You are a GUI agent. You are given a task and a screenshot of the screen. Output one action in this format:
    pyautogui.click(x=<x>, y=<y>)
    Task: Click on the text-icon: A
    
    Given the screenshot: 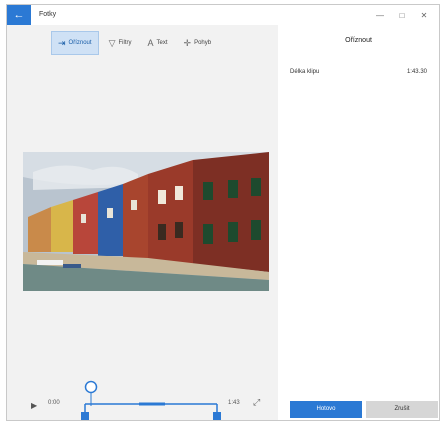 What is the action you would take?
    pyautogui.click(x=150, y=43)
    